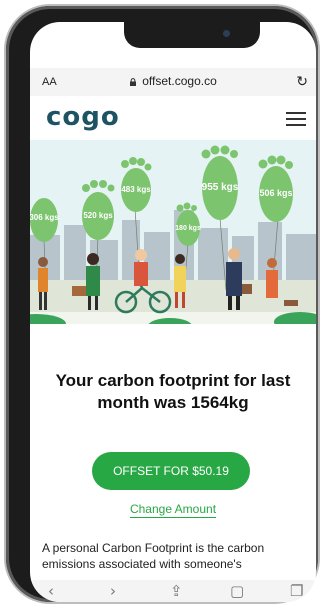 This screenshot has width=324, height=606. I want to click on balloon-label: 483 kgs, so click(136, 189).